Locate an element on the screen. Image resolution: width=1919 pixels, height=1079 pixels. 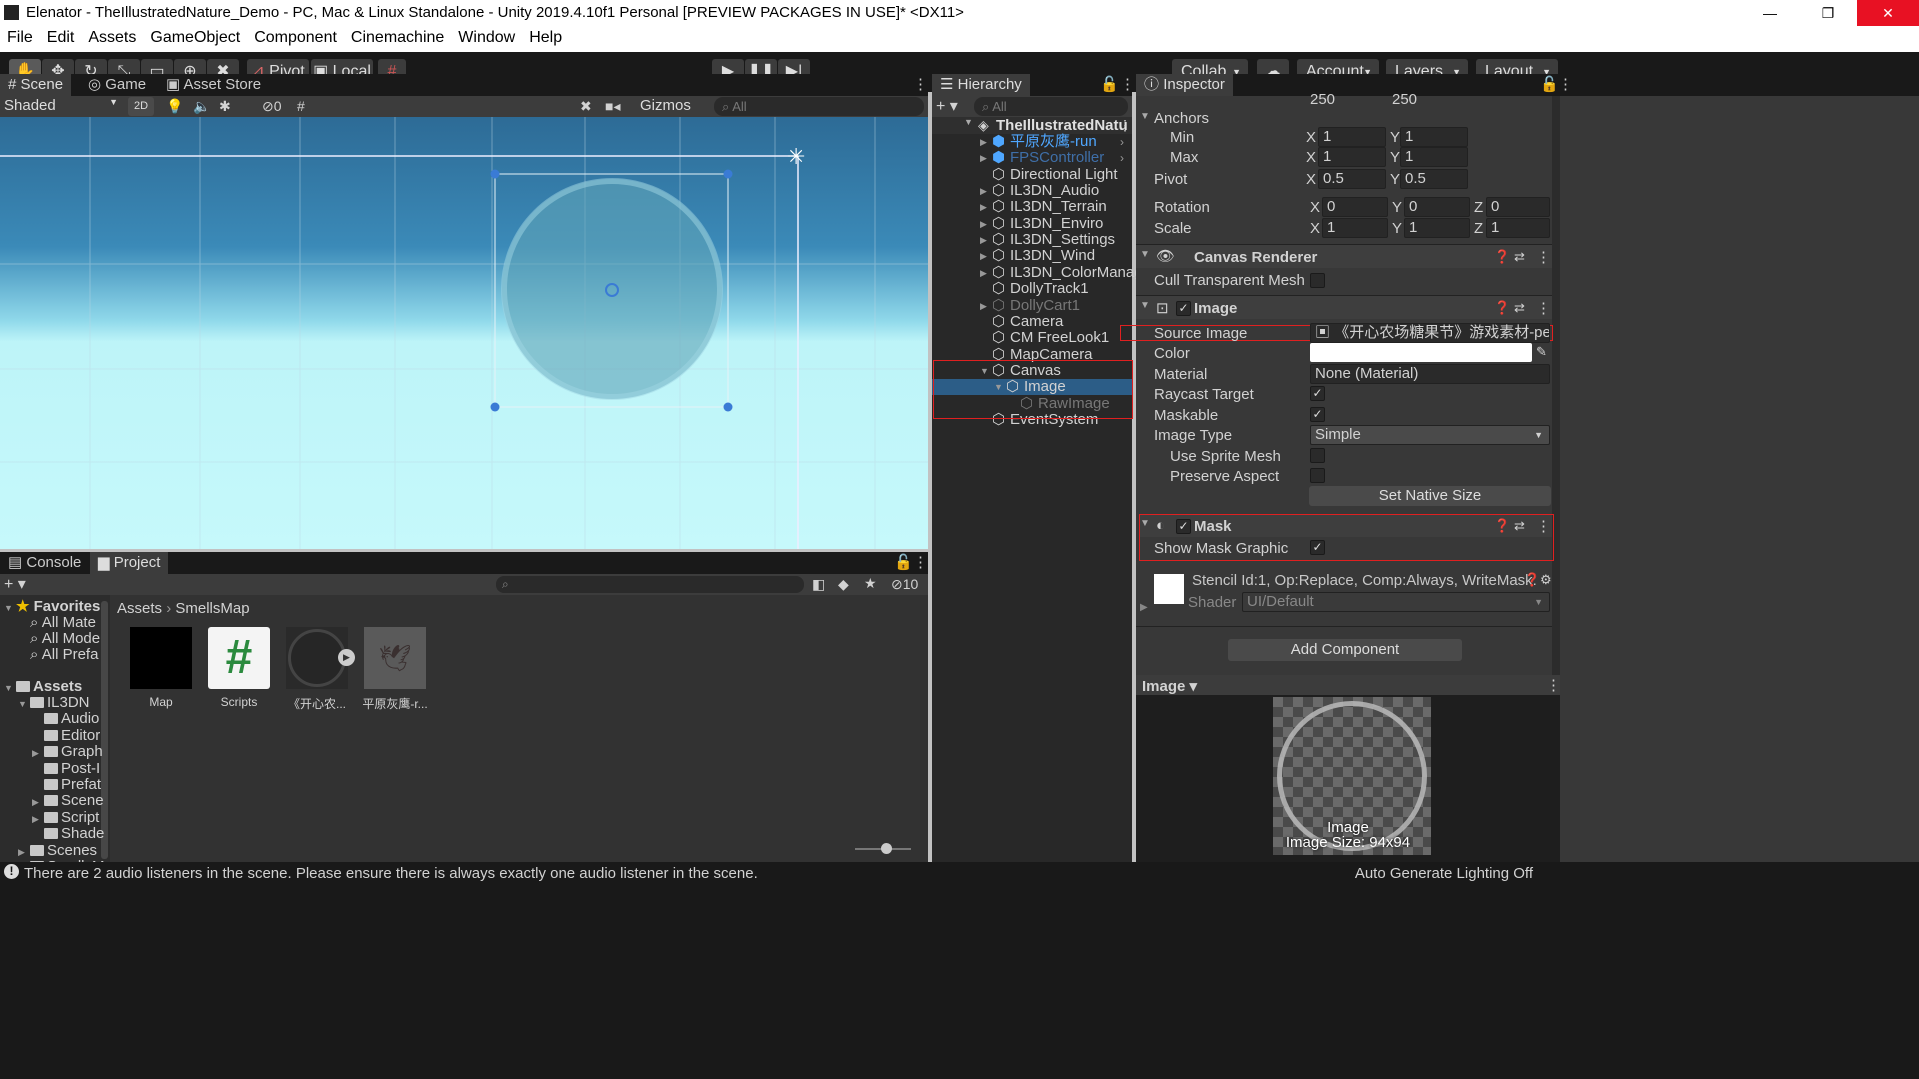
folder-tree-item: Prefat is located at coordinates (66, 785).